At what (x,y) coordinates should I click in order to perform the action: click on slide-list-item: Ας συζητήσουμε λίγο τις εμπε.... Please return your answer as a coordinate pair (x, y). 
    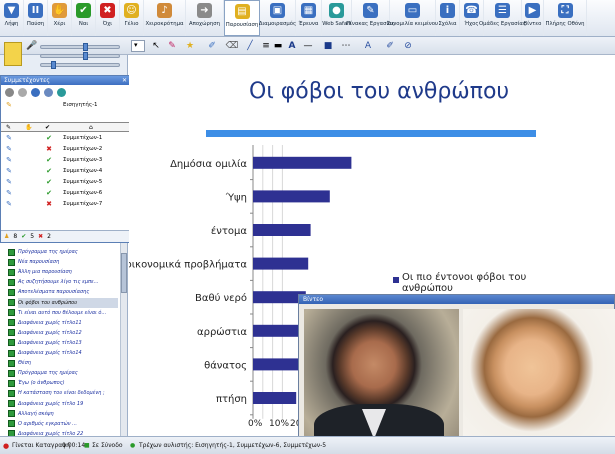
    Looking at the image, I should click on (58, 282).